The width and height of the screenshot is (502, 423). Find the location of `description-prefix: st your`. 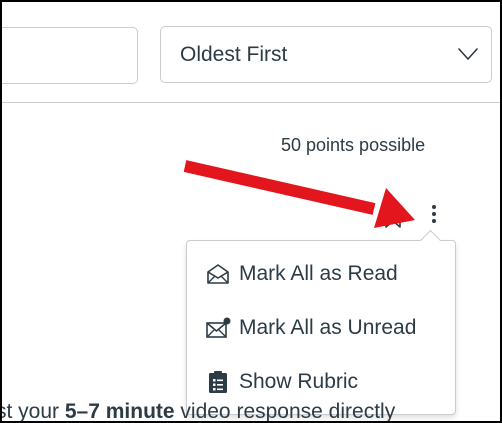

description-prefix: st your is located at coordinates (32, 411).